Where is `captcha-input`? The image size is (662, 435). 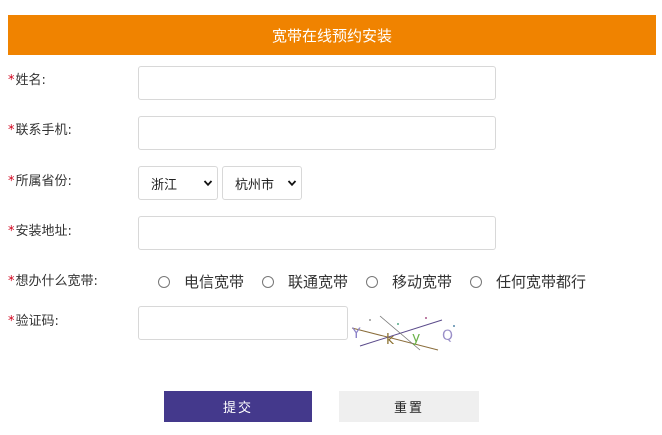 captcha-input is located at coordinates (243, 323).